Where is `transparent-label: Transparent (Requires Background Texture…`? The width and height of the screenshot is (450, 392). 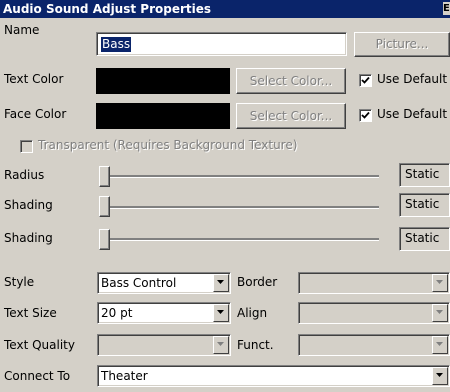
transparent-label: Transparent (Requires Background Texture… is located at coordinates (168, 145).